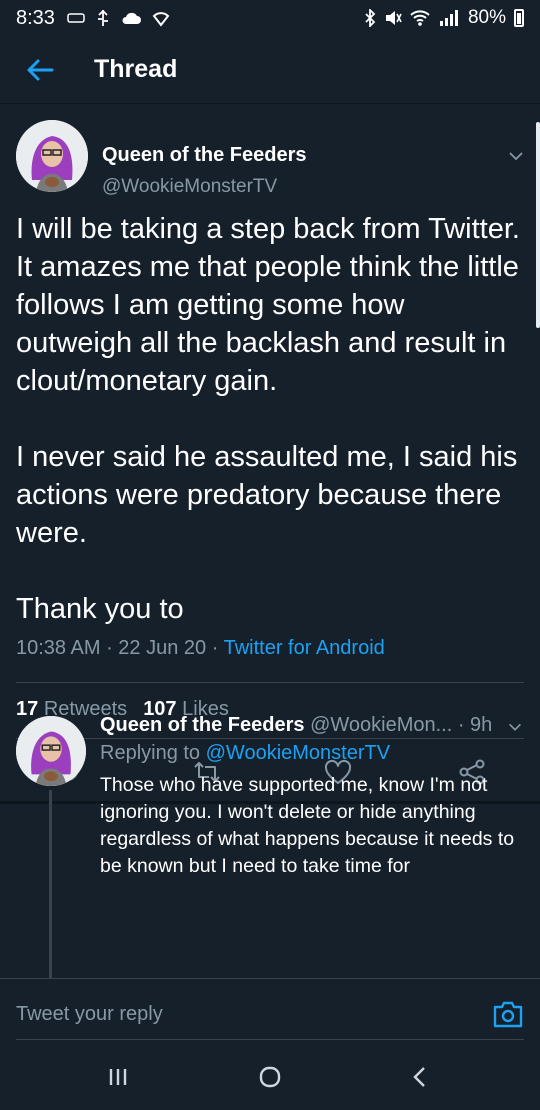 The height and width of the screenshot is (1110, 540). What do you see at coordinates (304, 648) in the screenshot?
I see `tweet-source-link: Twitter for Android` at bounding box center [304, 648].